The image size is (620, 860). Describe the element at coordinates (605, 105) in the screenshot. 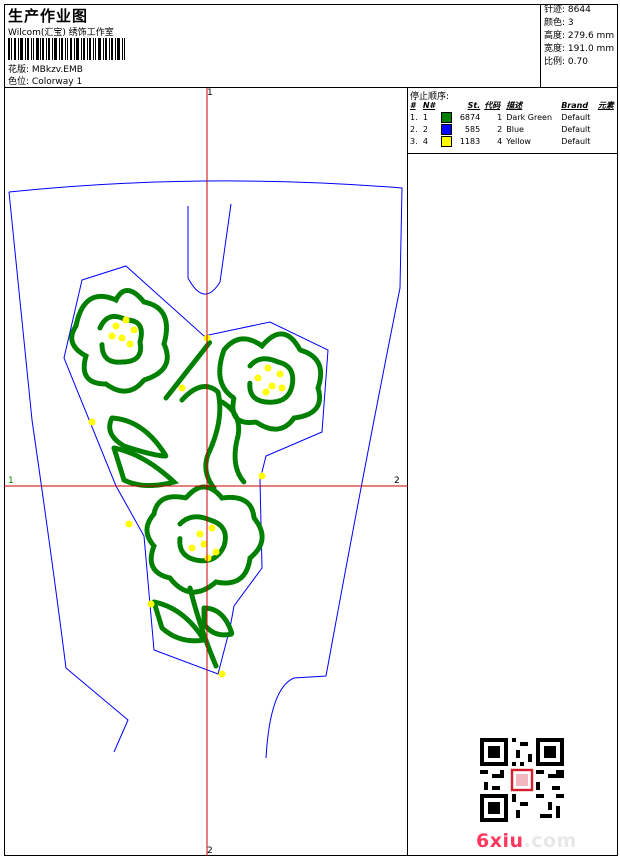

I see `col-element: 元素` at that location.